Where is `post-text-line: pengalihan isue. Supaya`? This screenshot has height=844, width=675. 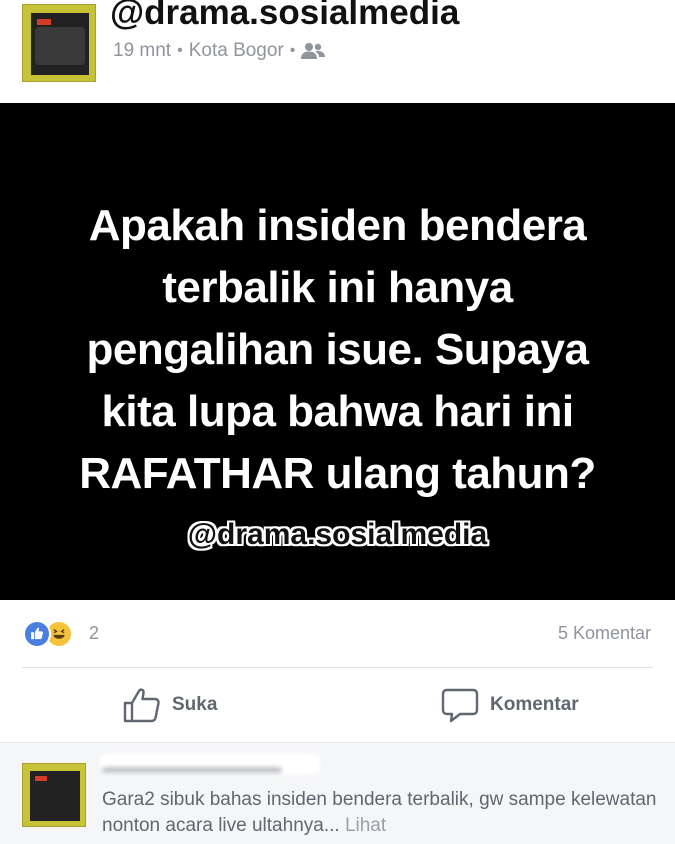 post-text-line: pengalihan isue. Supaya is located at coordinates (337, 349).